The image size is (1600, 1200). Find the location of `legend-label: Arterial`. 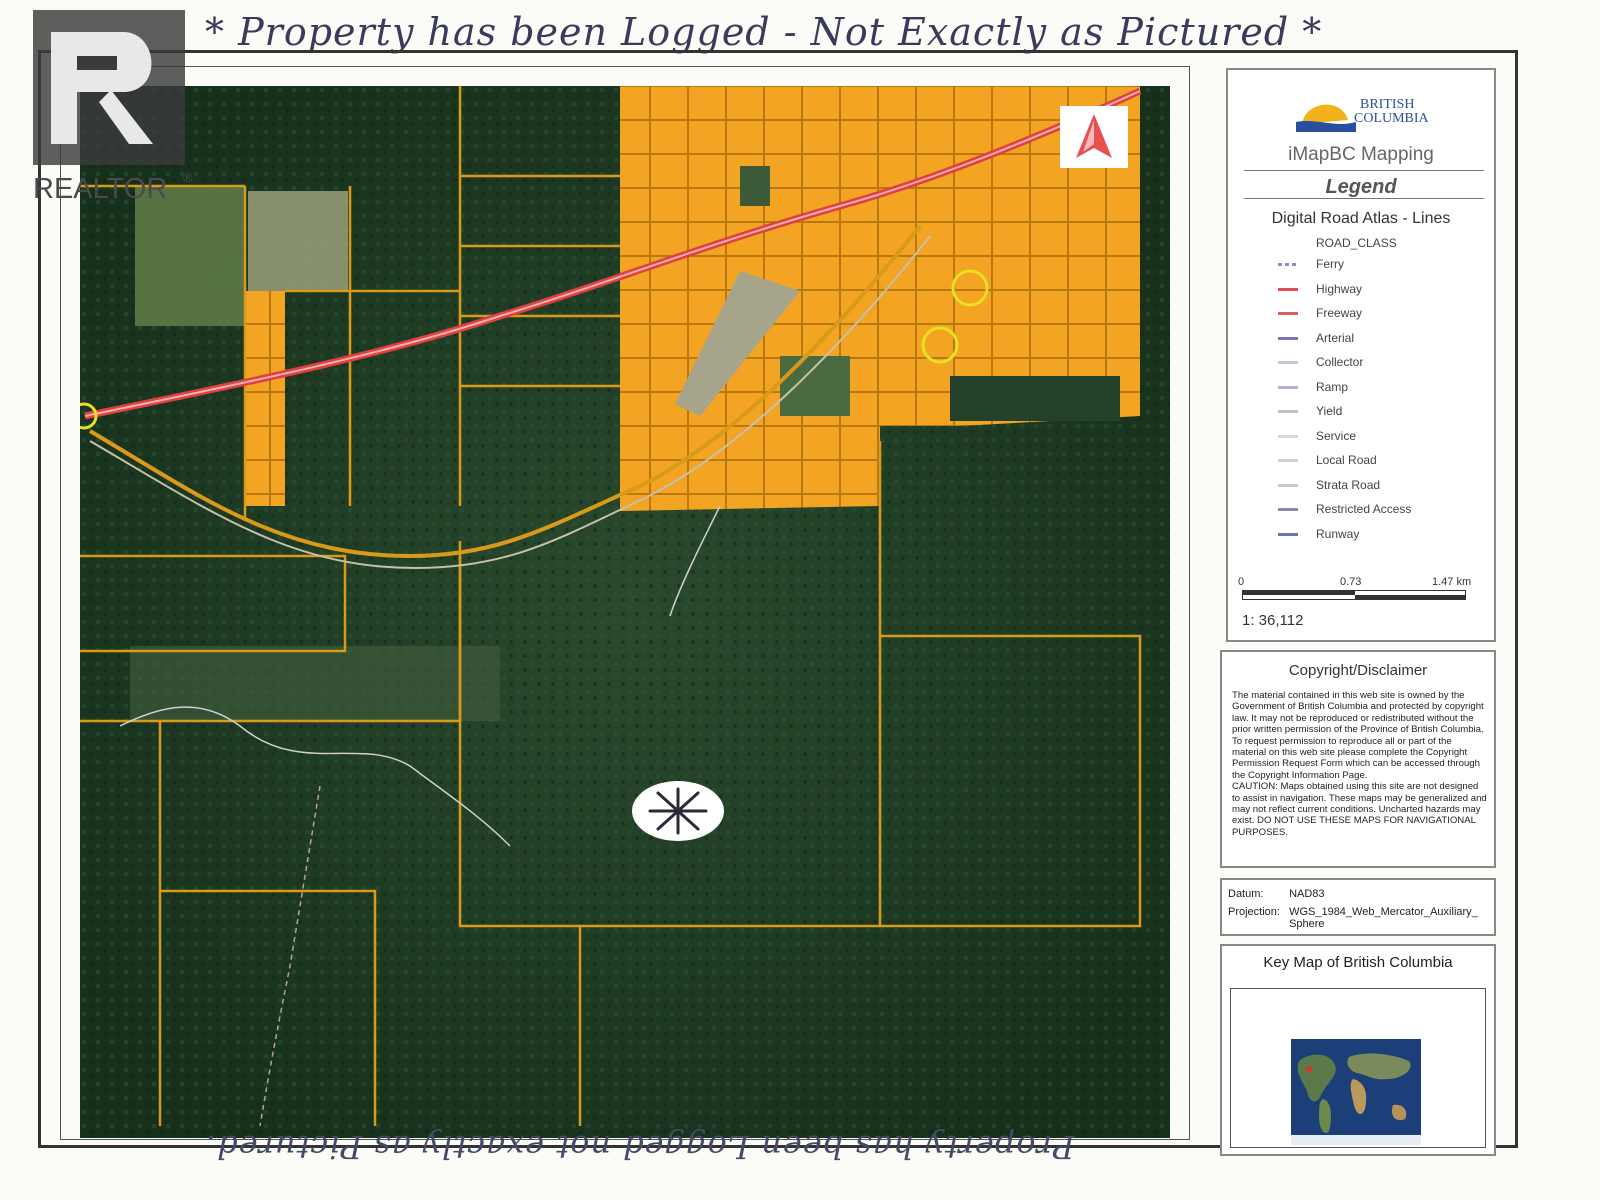

legend-label: Arterial is located at coordinates (1335, 337).